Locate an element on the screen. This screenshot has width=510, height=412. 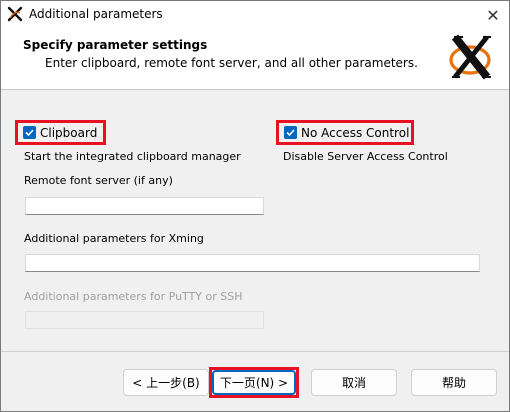
cancel-button: 取消 is located at coordinates (354, 382).